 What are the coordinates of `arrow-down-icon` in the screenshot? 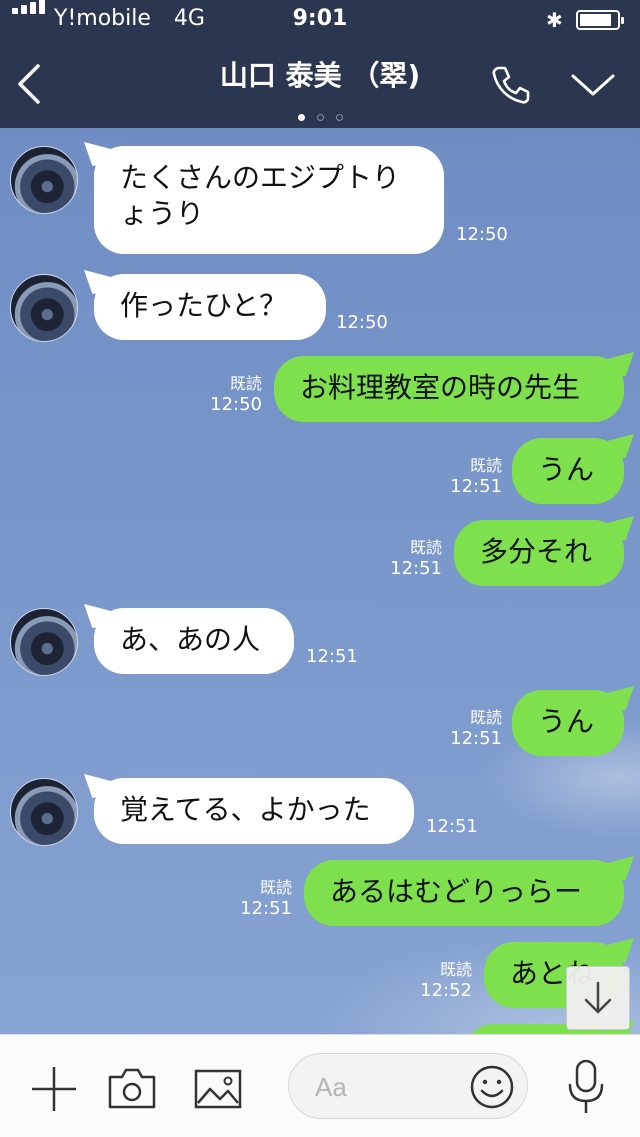 It's located at (598, 997).